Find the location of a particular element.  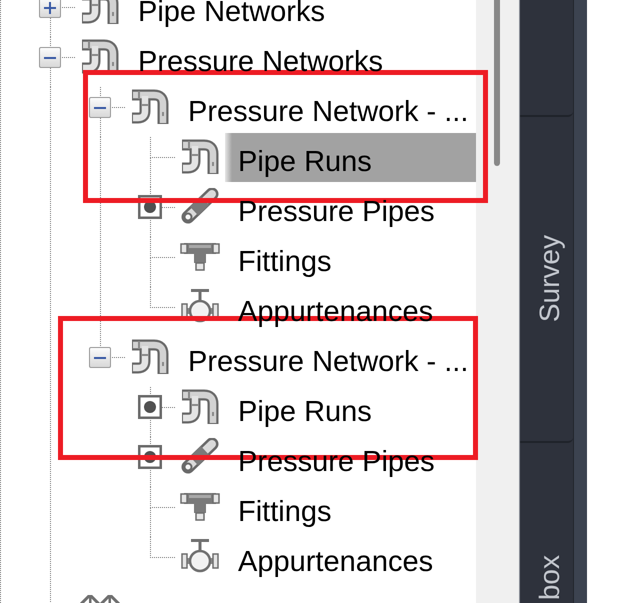

scrollbar-thumb is located at coordinates (497, 83).